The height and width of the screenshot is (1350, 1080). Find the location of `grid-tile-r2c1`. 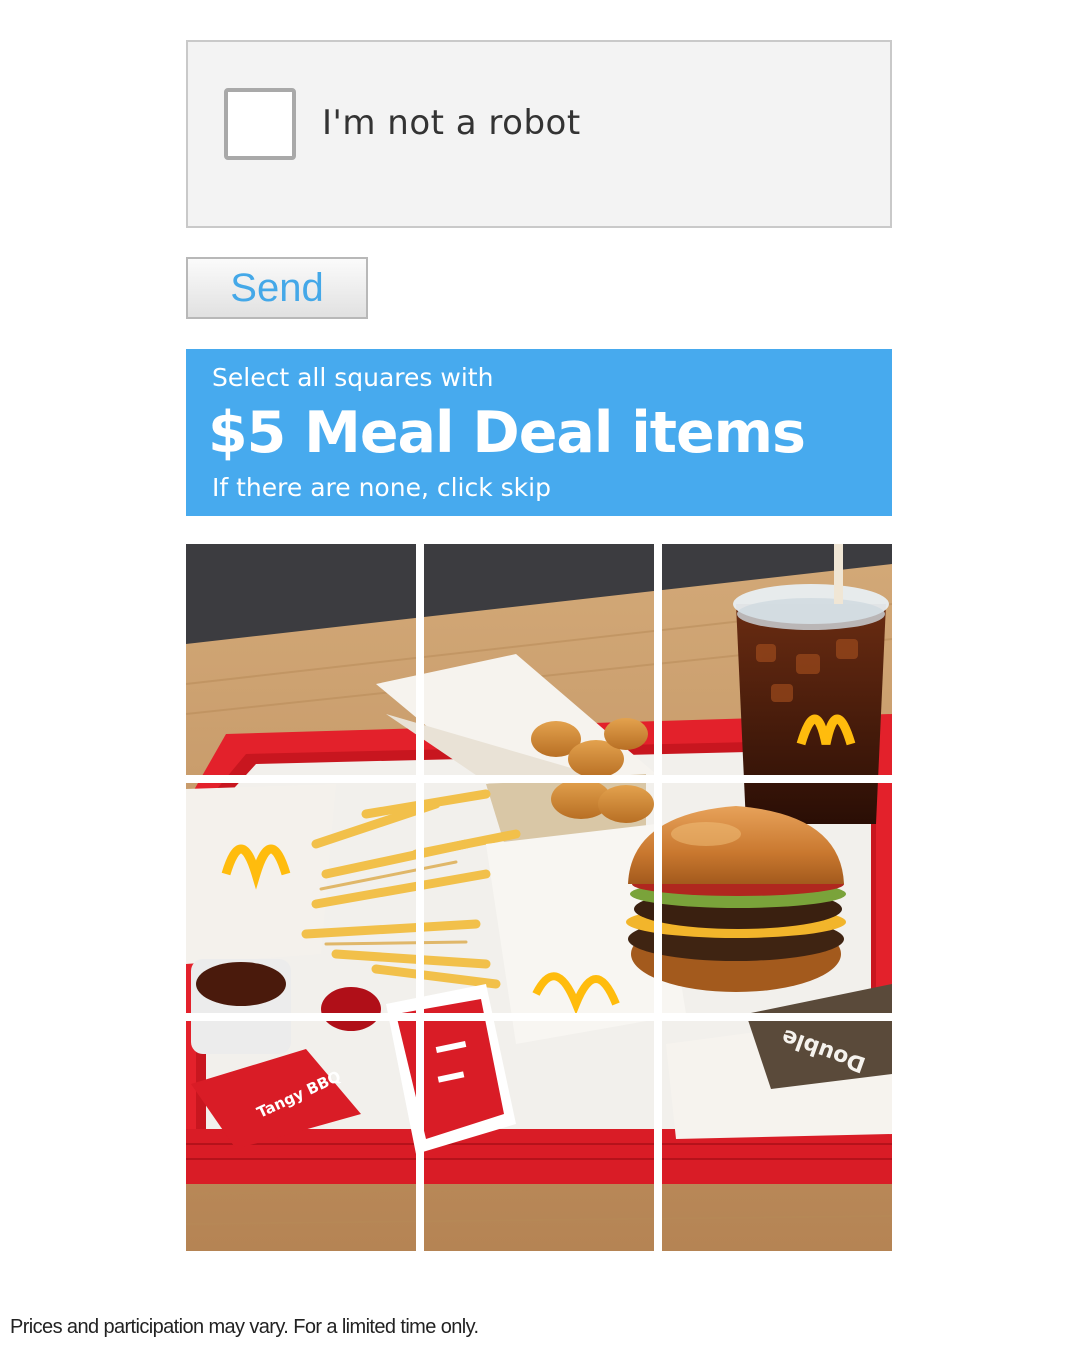

grid-tile-r2c1 is located at coordinates (301, 897).